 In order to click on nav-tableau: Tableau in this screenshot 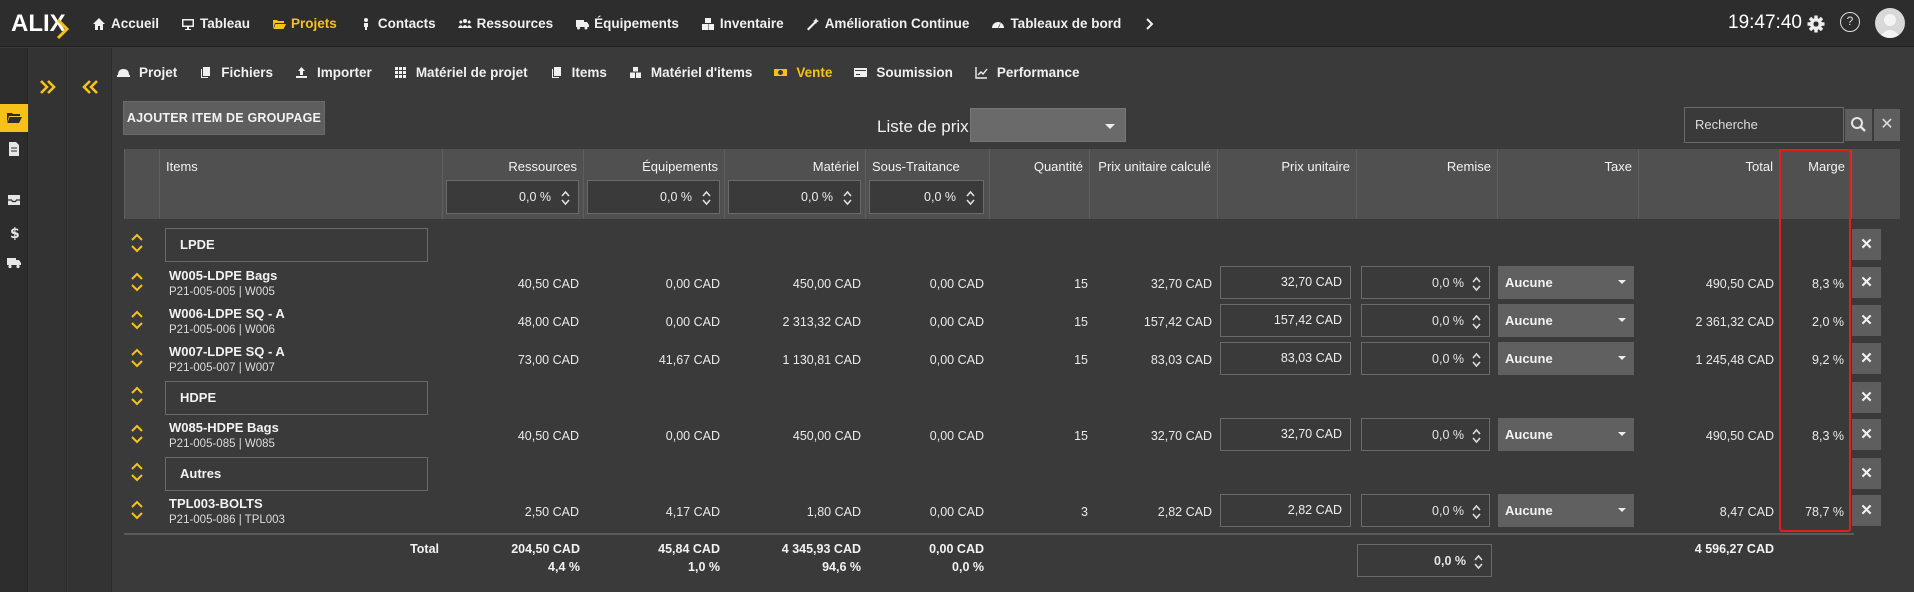, I will do `click(215, 23)`.